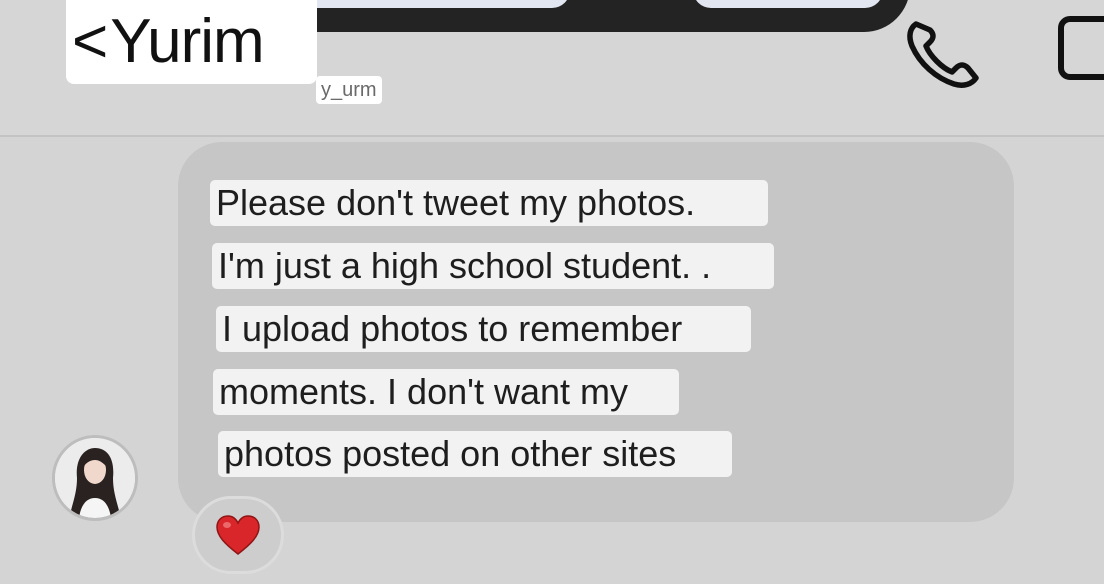 This screenshot has width=1104, height=584. I want to click on avatar, so click(95, 478).